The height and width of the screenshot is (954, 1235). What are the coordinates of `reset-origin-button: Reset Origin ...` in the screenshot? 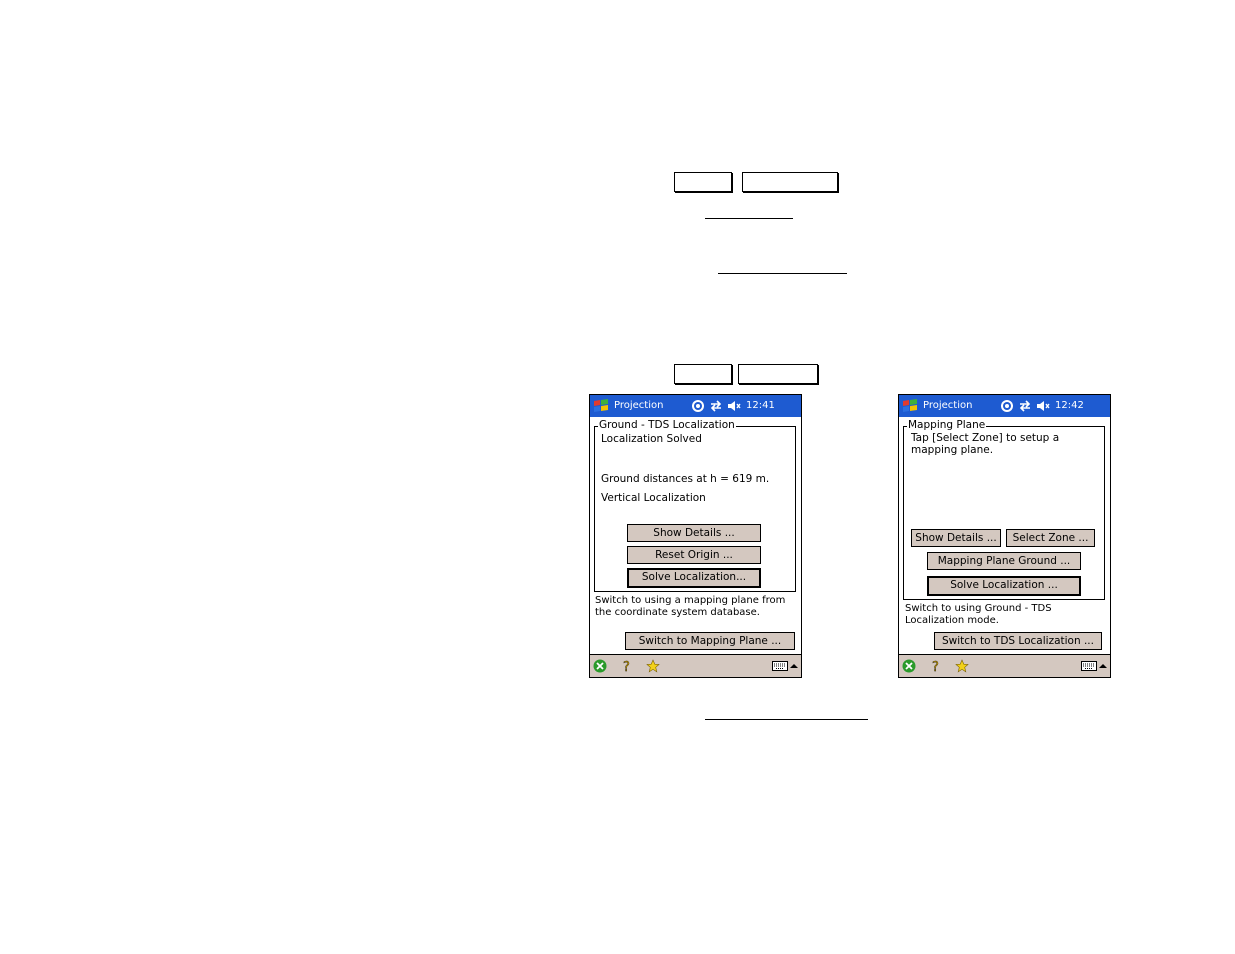 It's located at (694, 555).